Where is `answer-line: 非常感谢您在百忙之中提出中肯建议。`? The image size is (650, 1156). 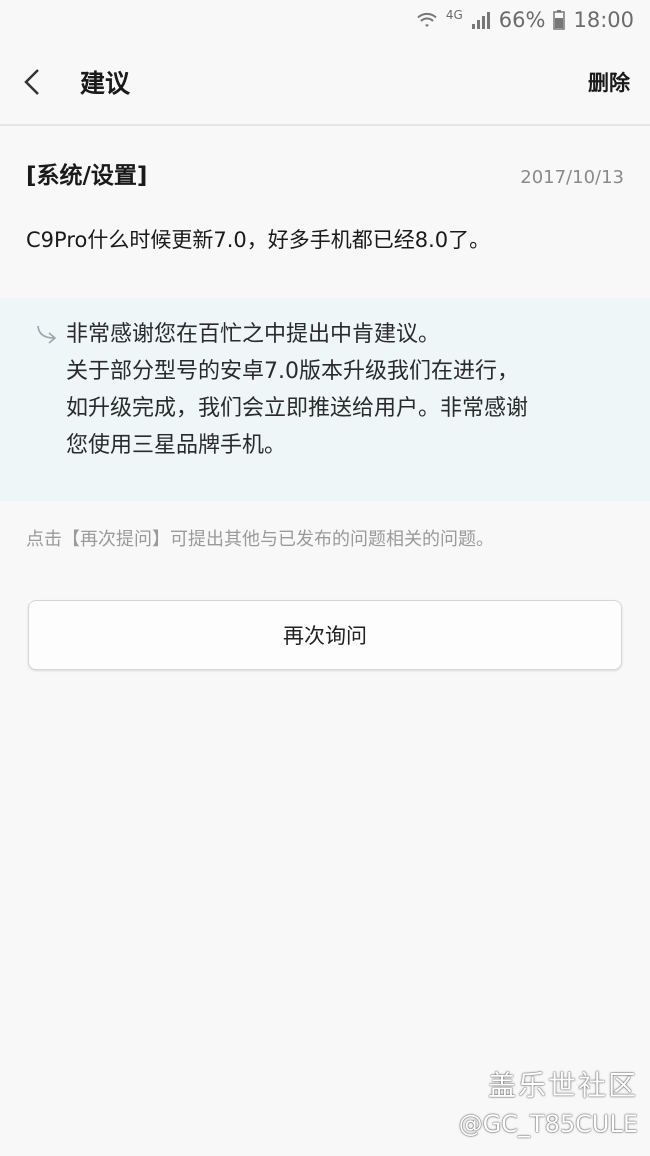
answer-line: 非常感谢您在百忙之中提出中肯建议。 is located at coordinates (253, 334).